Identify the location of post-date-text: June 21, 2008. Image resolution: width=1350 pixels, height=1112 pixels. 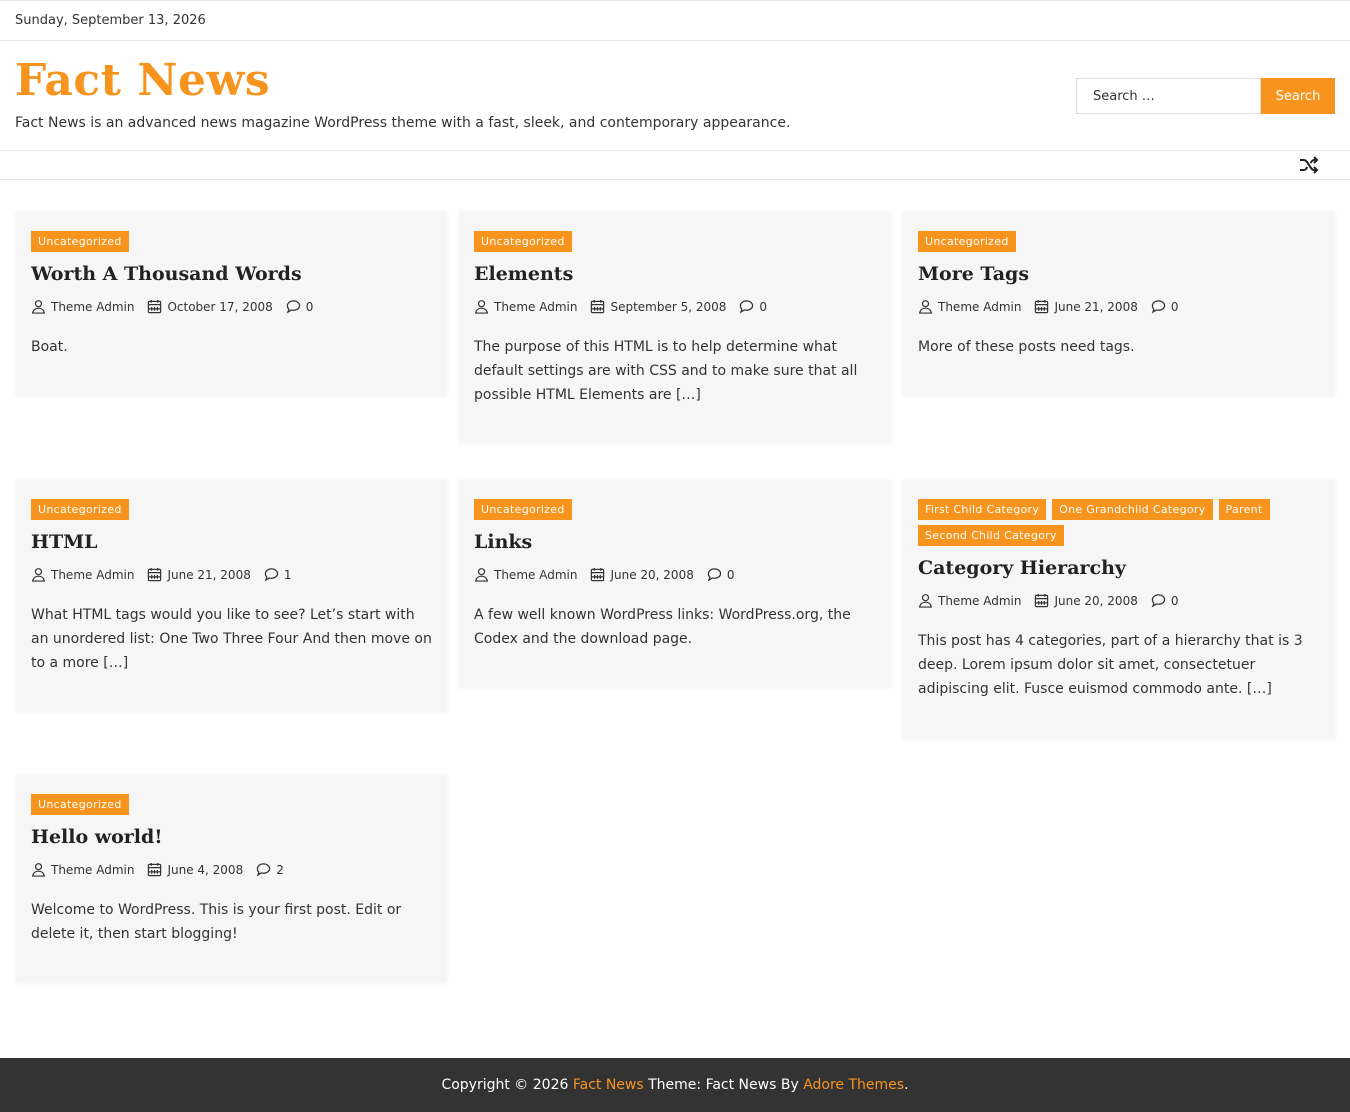
(209, 574).